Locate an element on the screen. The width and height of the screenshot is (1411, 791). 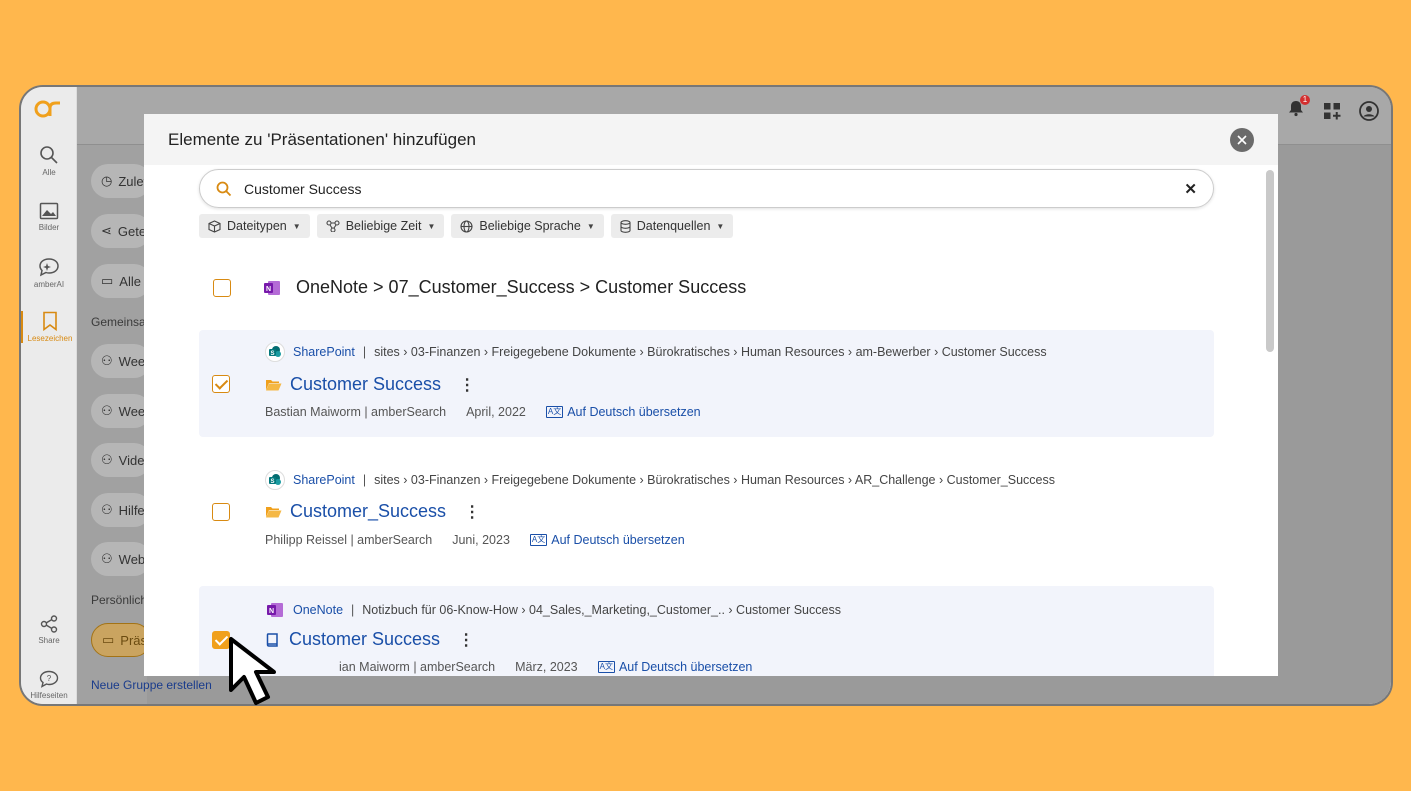
bg-item-label: Vide is located at coordinates (131, 460).